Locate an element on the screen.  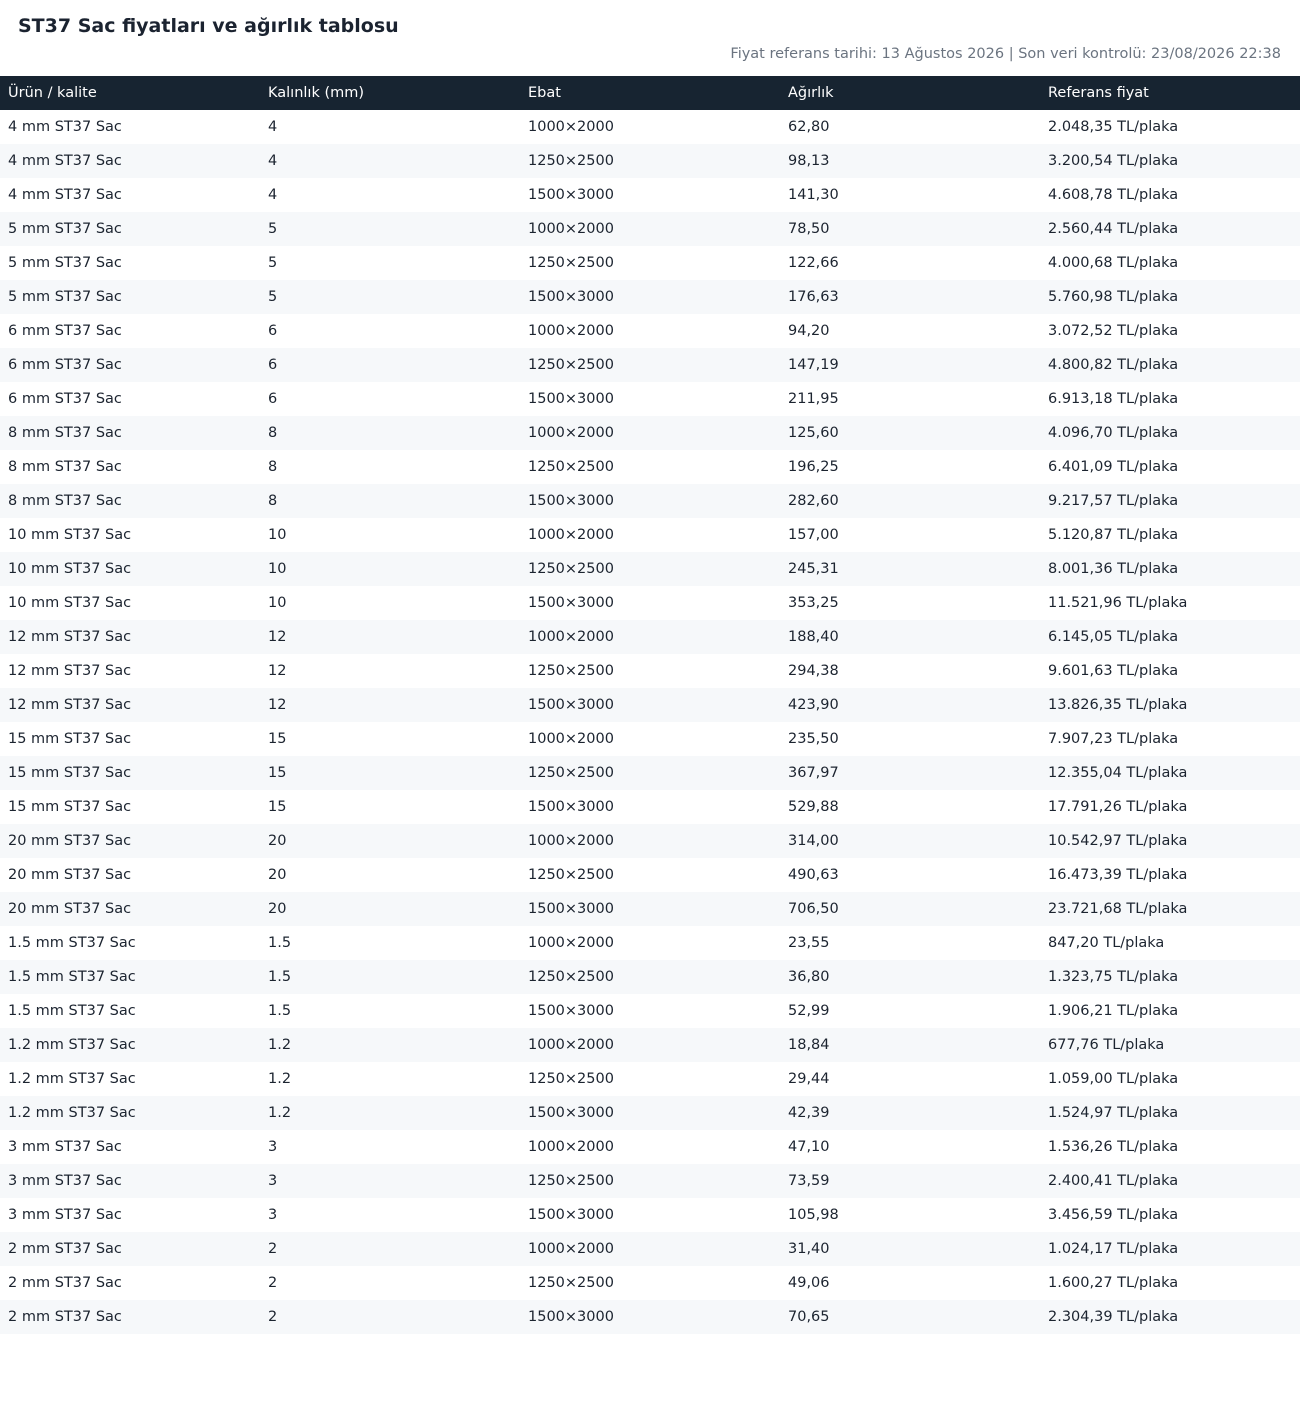
cell-price: 9.217,57 TL/plaka is located at coordinates (1170, 501).